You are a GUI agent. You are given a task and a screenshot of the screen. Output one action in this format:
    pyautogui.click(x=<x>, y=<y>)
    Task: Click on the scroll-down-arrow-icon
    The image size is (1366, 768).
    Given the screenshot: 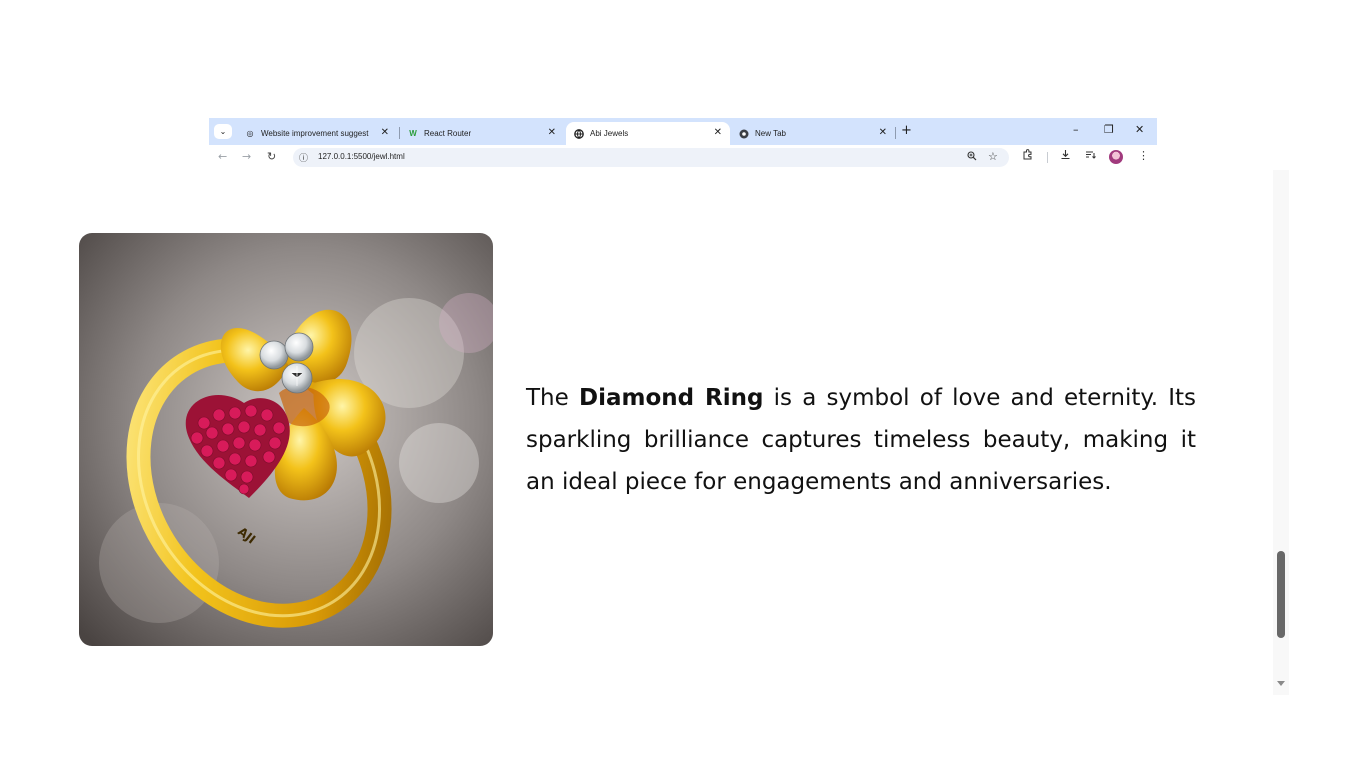 What is the action you would take?
    pyautogui.click(x=1281, y=683)
    